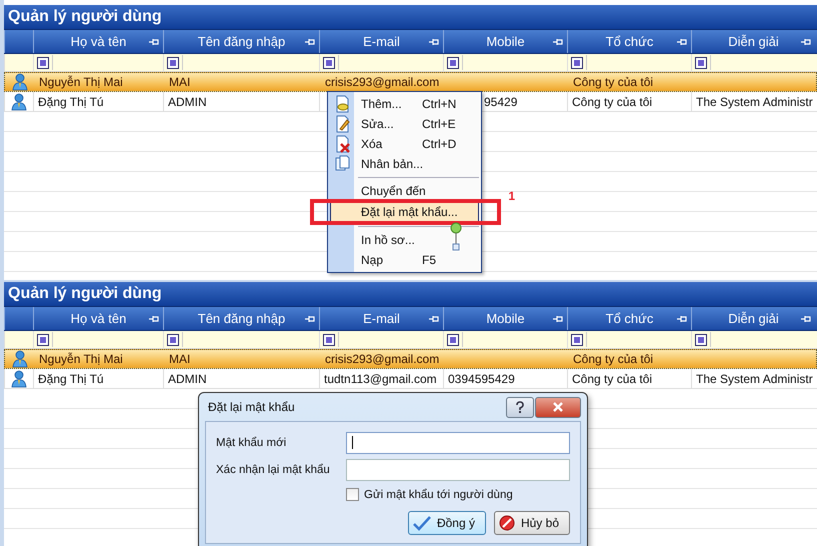  Describe the element at coordinates (252, 443) in the screenshot. I see `field-label: Mật khẩu mới` at that location.